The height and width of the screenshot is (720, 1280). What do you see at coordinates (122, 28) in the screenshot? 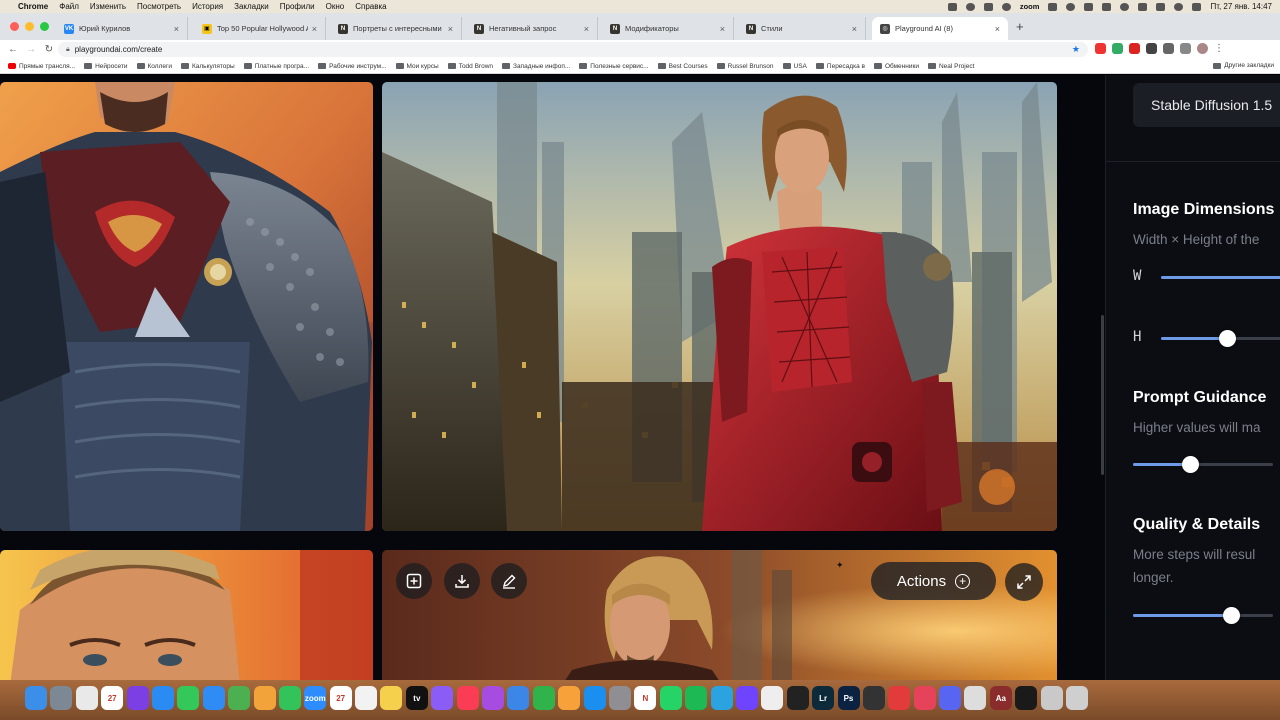
I see `tab: VK Юрий Курилов ×` at bounding box center [122, 28].